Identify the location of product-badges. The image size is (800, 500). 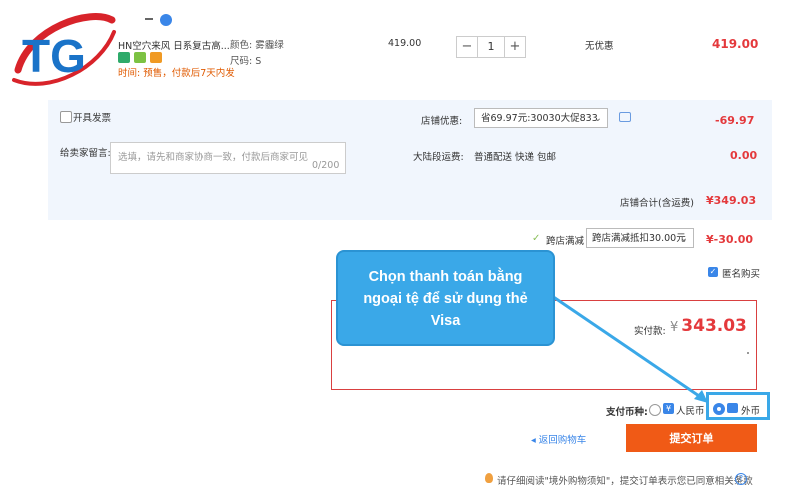
(140, 57).